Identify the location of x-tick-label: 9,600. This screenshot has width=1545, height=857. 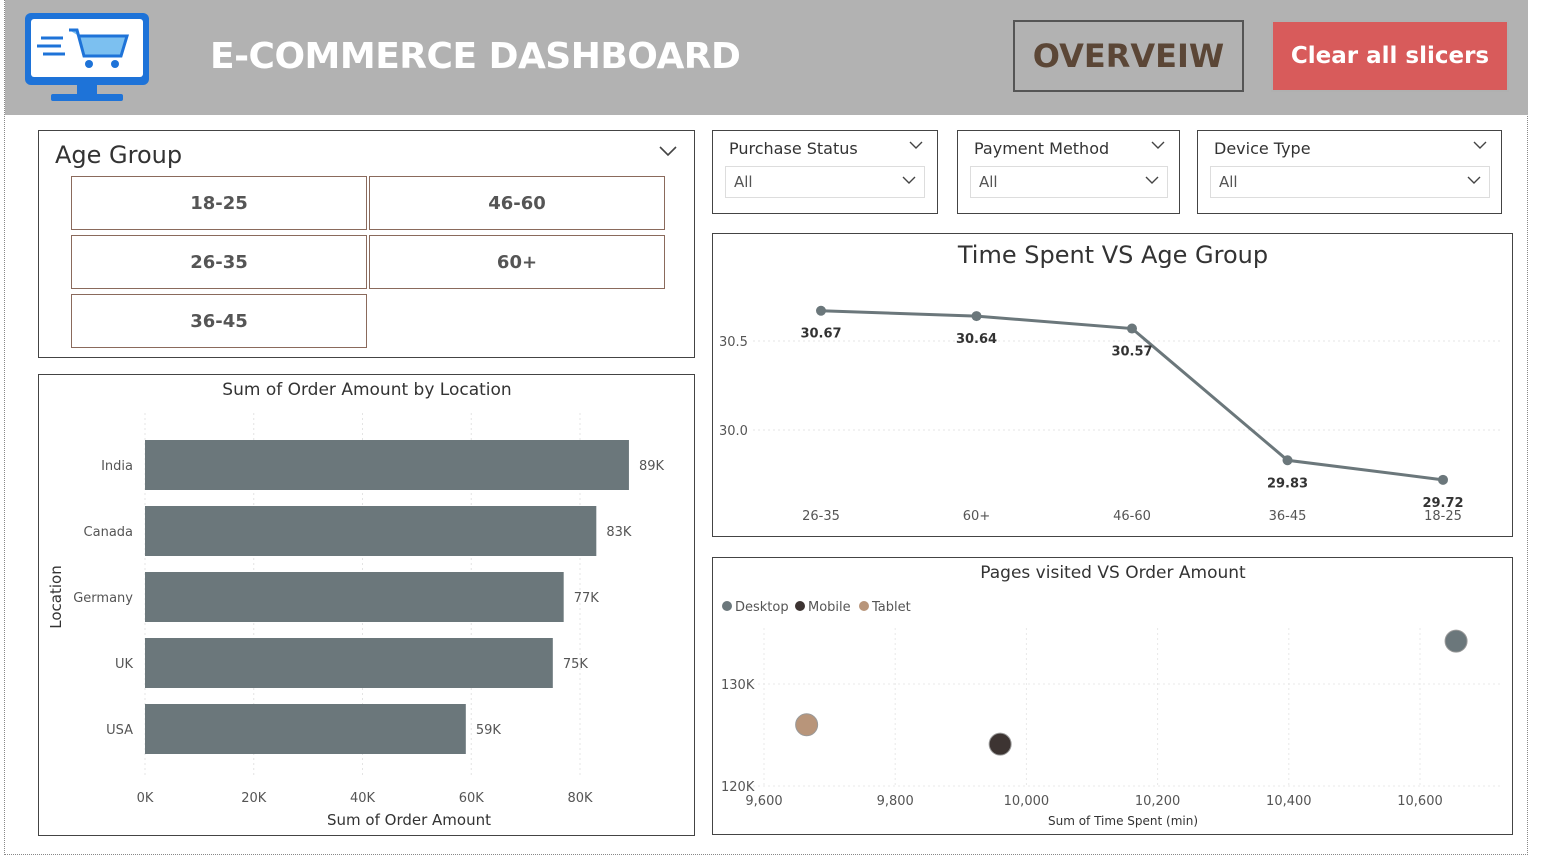
(763, 801).